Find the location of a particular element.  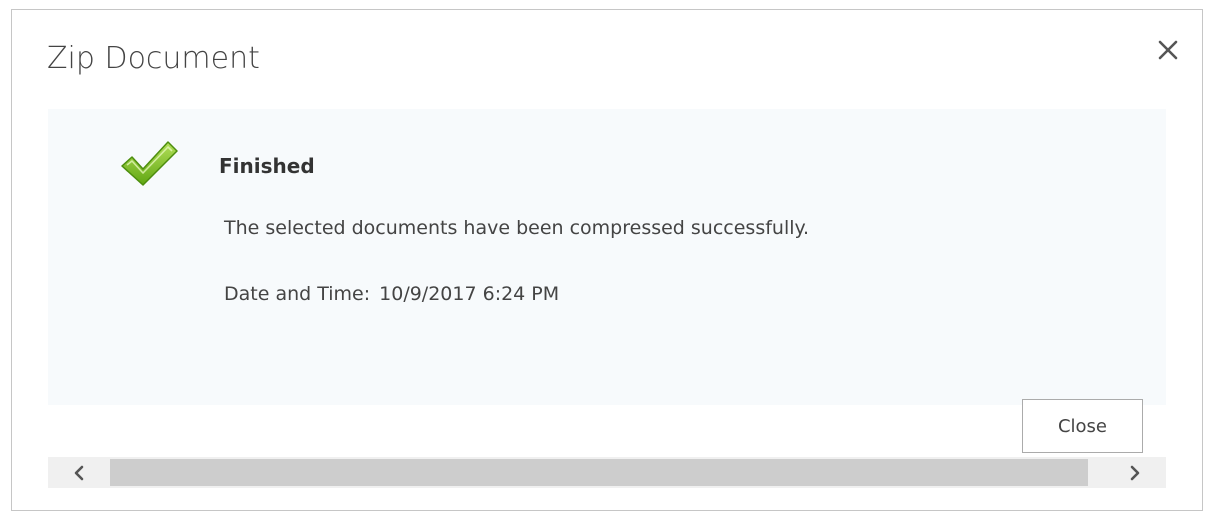

horizontal-scrollbar is located at coordinates (607, 472).